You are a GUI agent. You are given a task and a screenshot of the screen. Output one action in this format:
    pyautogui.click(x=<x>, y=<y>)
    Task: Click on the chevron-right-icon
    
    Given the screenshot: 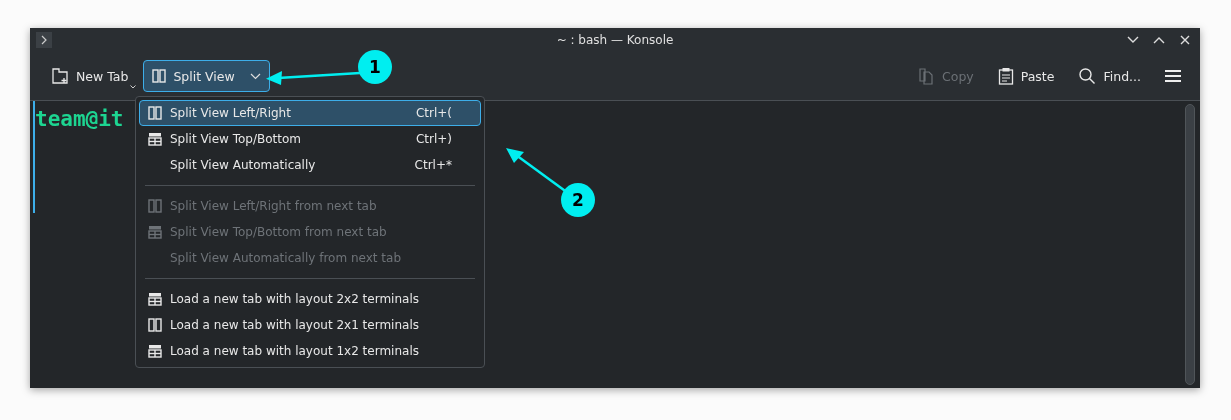 What is the action you would take?
    pyautogui.click(x=44, y=40)
    